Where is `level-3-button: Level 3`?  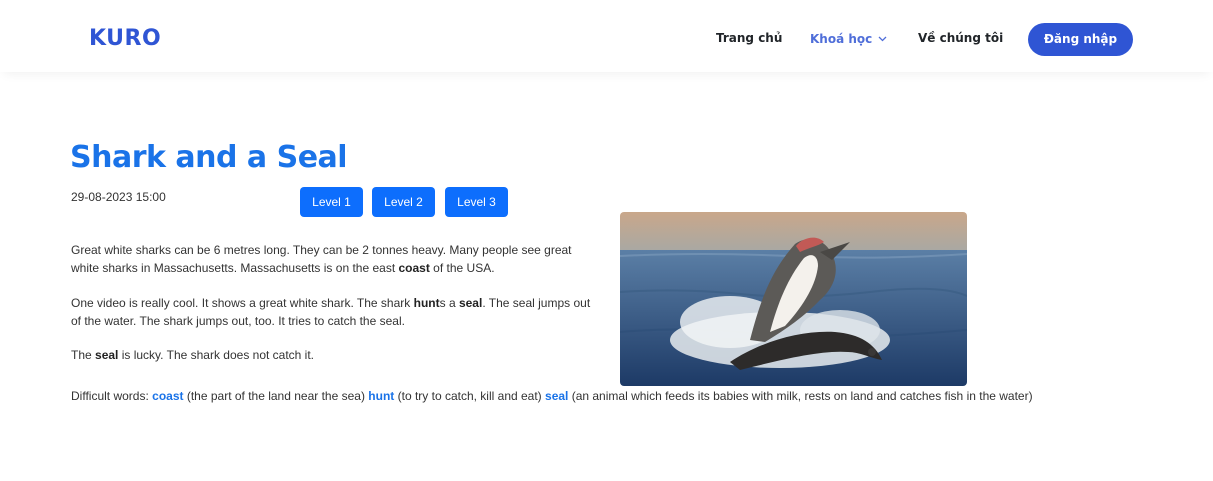
level-3-button: Level 3 is located at coordinates (476, 202).